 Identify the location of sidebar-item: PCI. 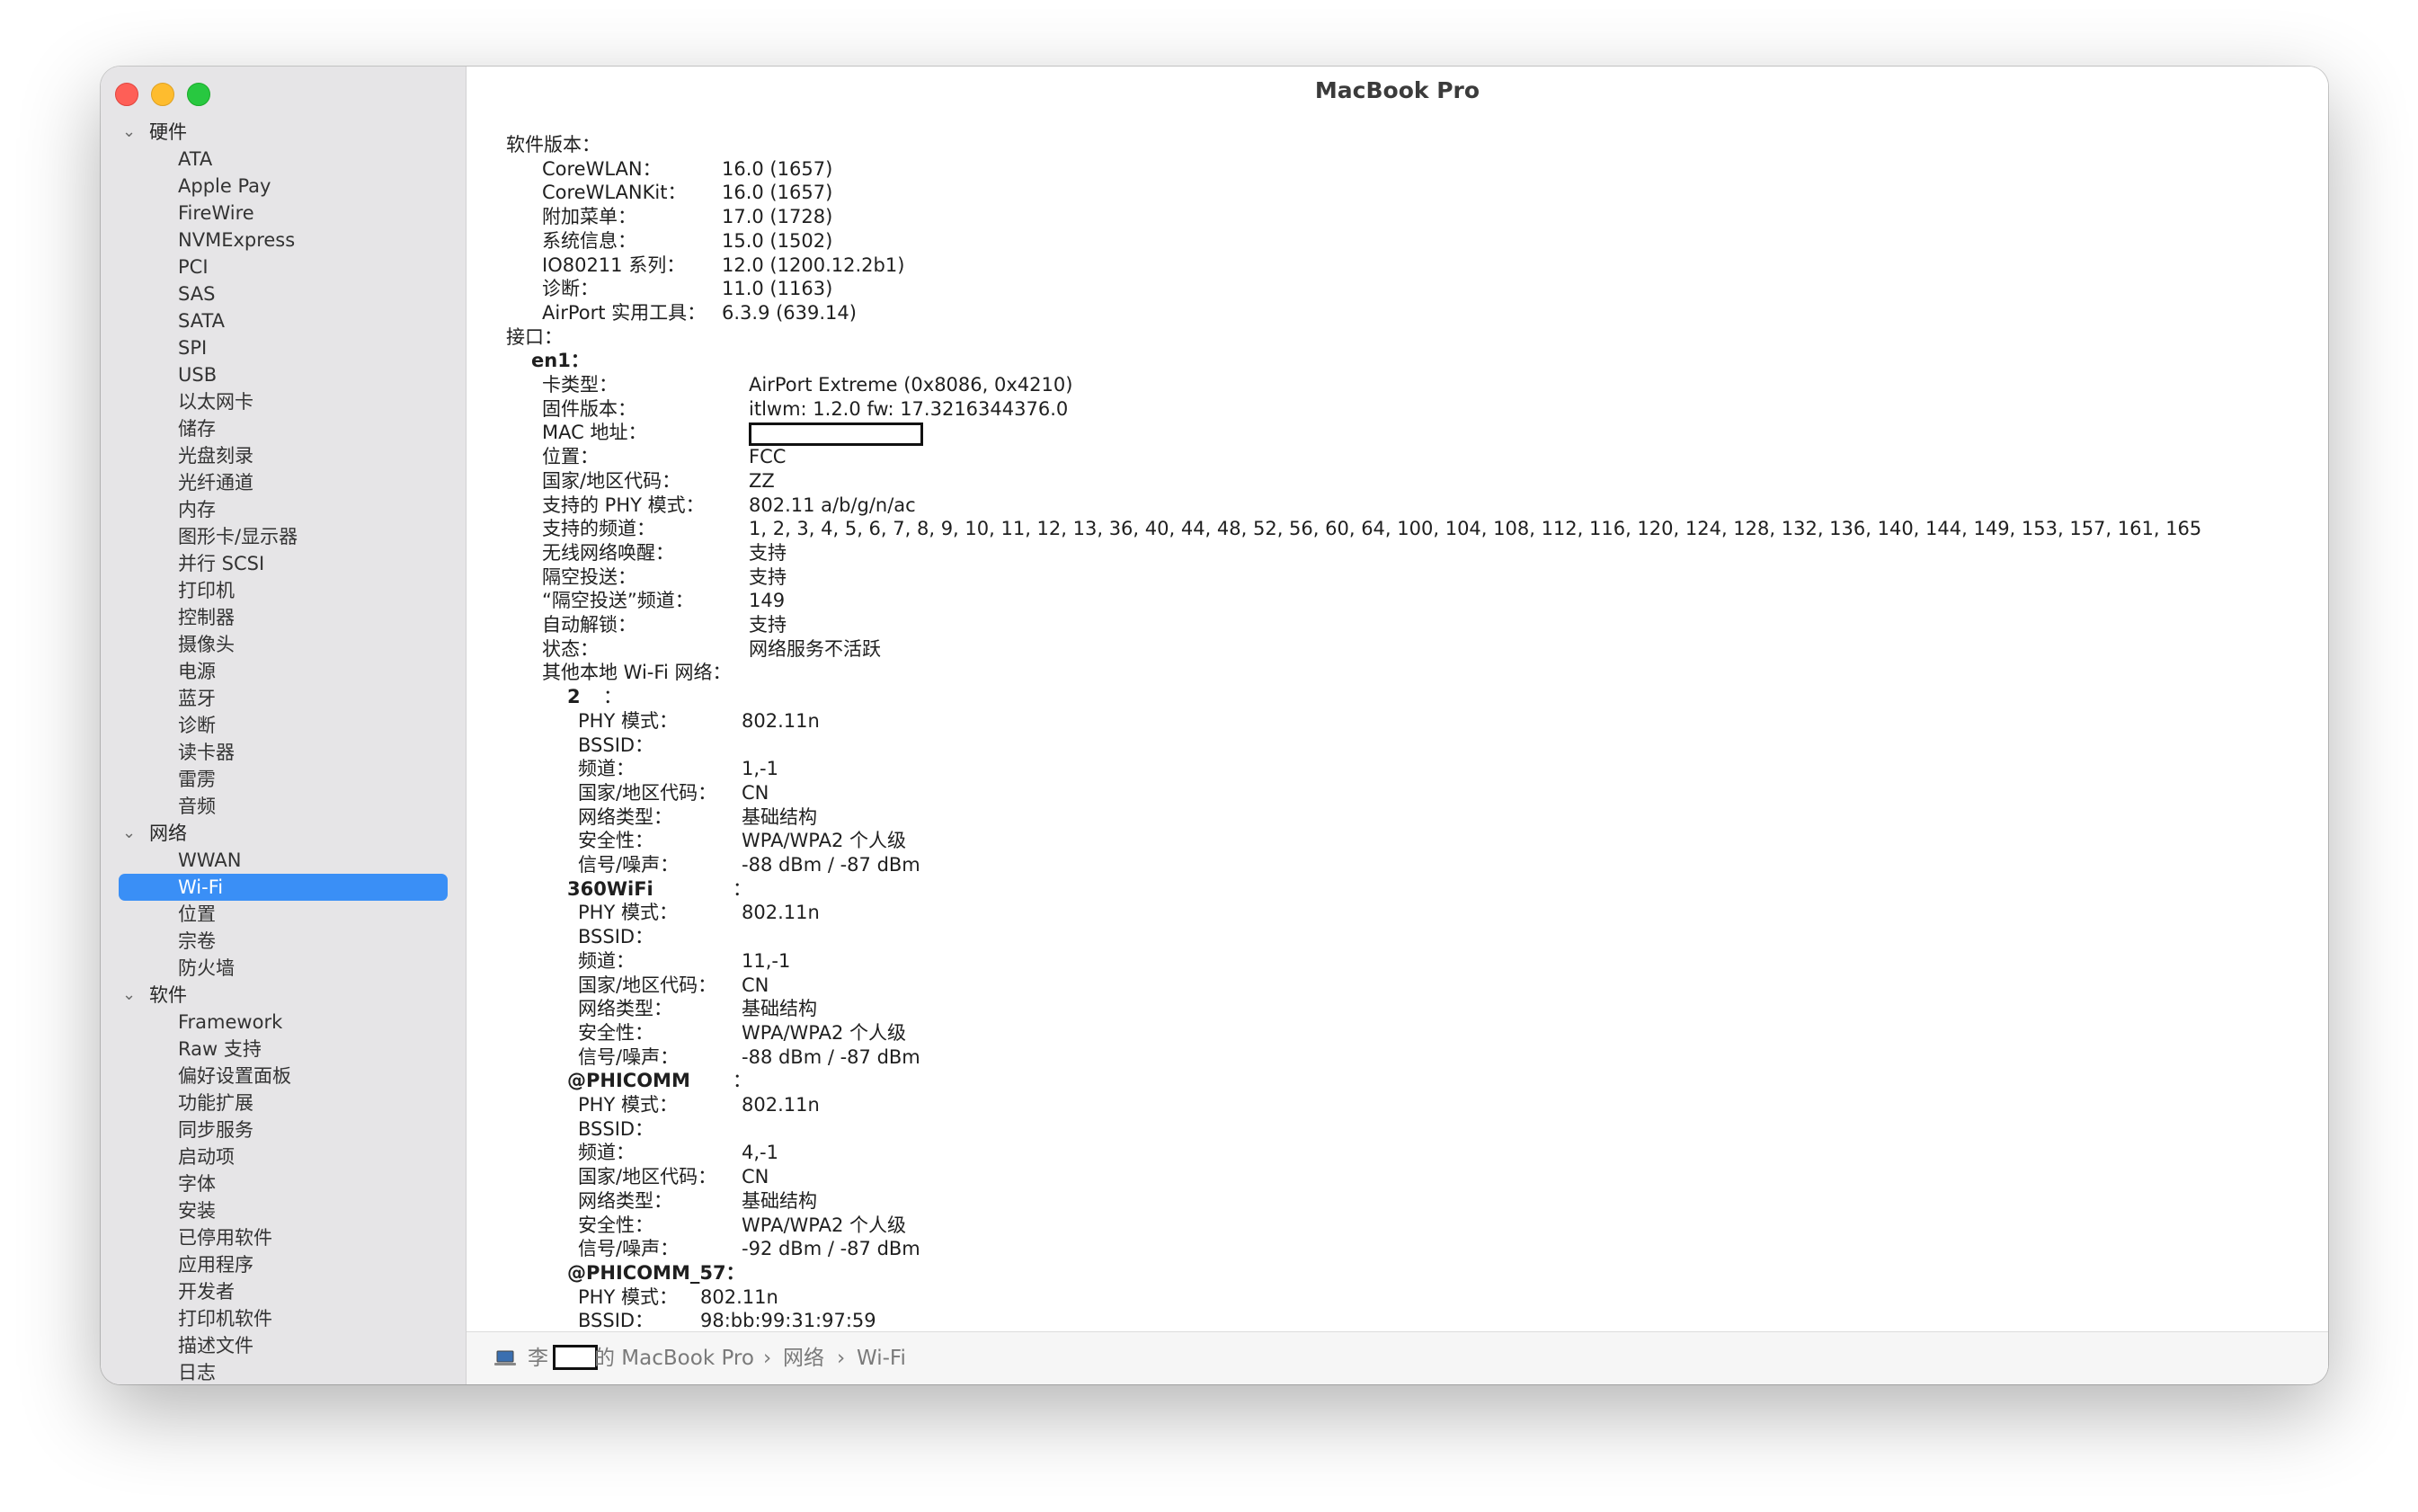
(283, 266).